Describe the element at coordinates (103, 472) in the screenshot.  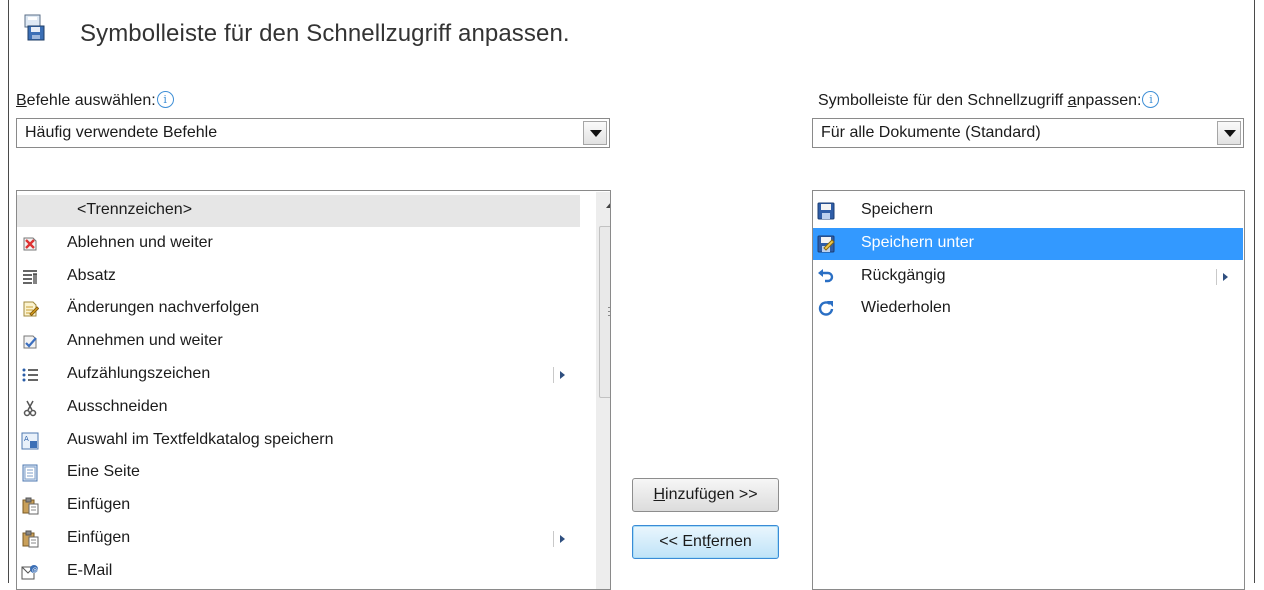
I see `list-item-label: Eine Seite` at that location.